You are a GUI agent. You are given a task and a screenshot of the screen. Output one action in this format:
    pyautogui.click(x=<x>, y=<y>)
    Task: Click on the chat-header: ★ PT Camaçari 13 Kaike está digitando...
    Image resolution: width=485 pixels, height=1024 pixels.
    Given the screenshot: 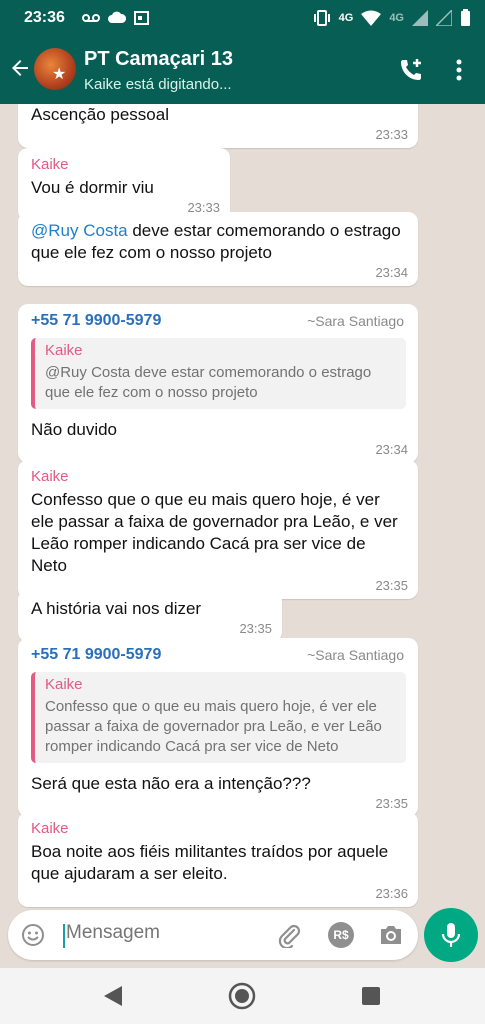 What is the action you would take?
    pyautogui.click(x=242, y=70)
    